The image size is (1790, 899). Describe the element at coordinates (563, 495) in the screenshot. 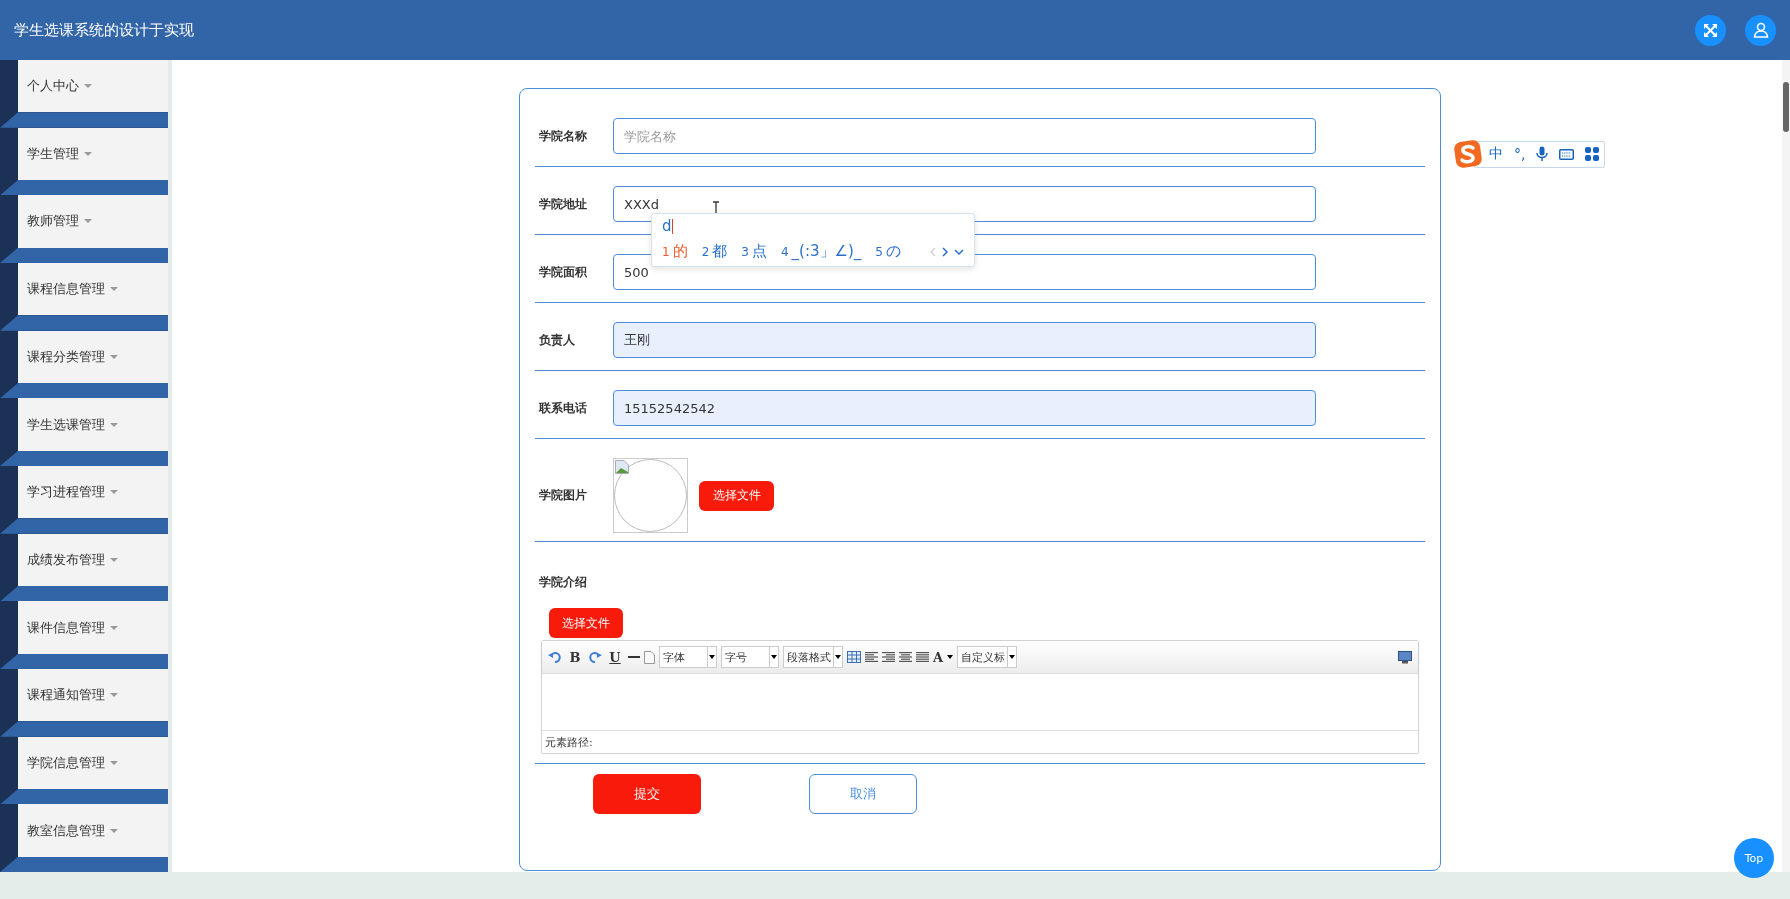

I see `field-label: 学院图片` at that location.